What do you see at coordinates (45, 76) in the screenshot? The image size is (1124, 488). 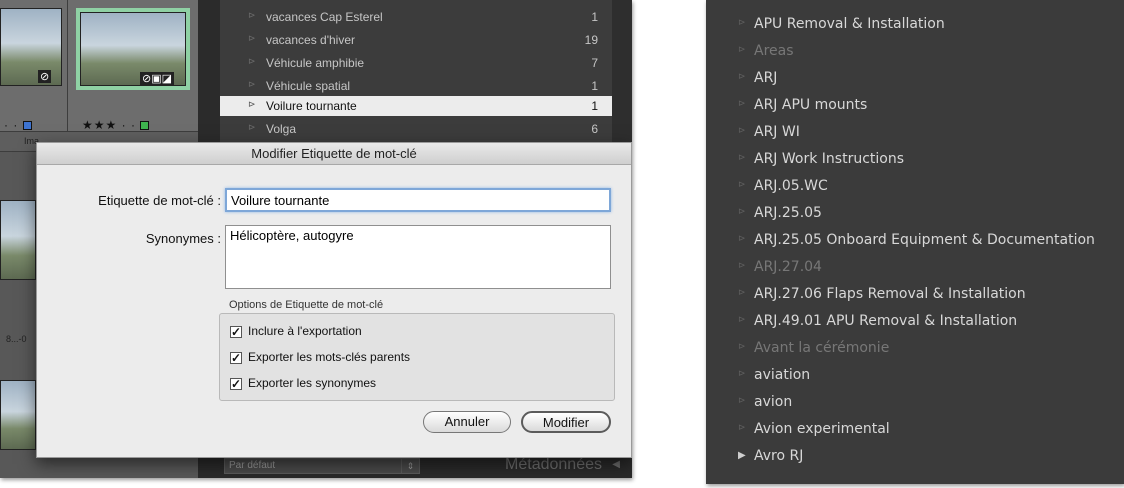 I see `badge-icon: ⊘` at bounding box center [45, 76].